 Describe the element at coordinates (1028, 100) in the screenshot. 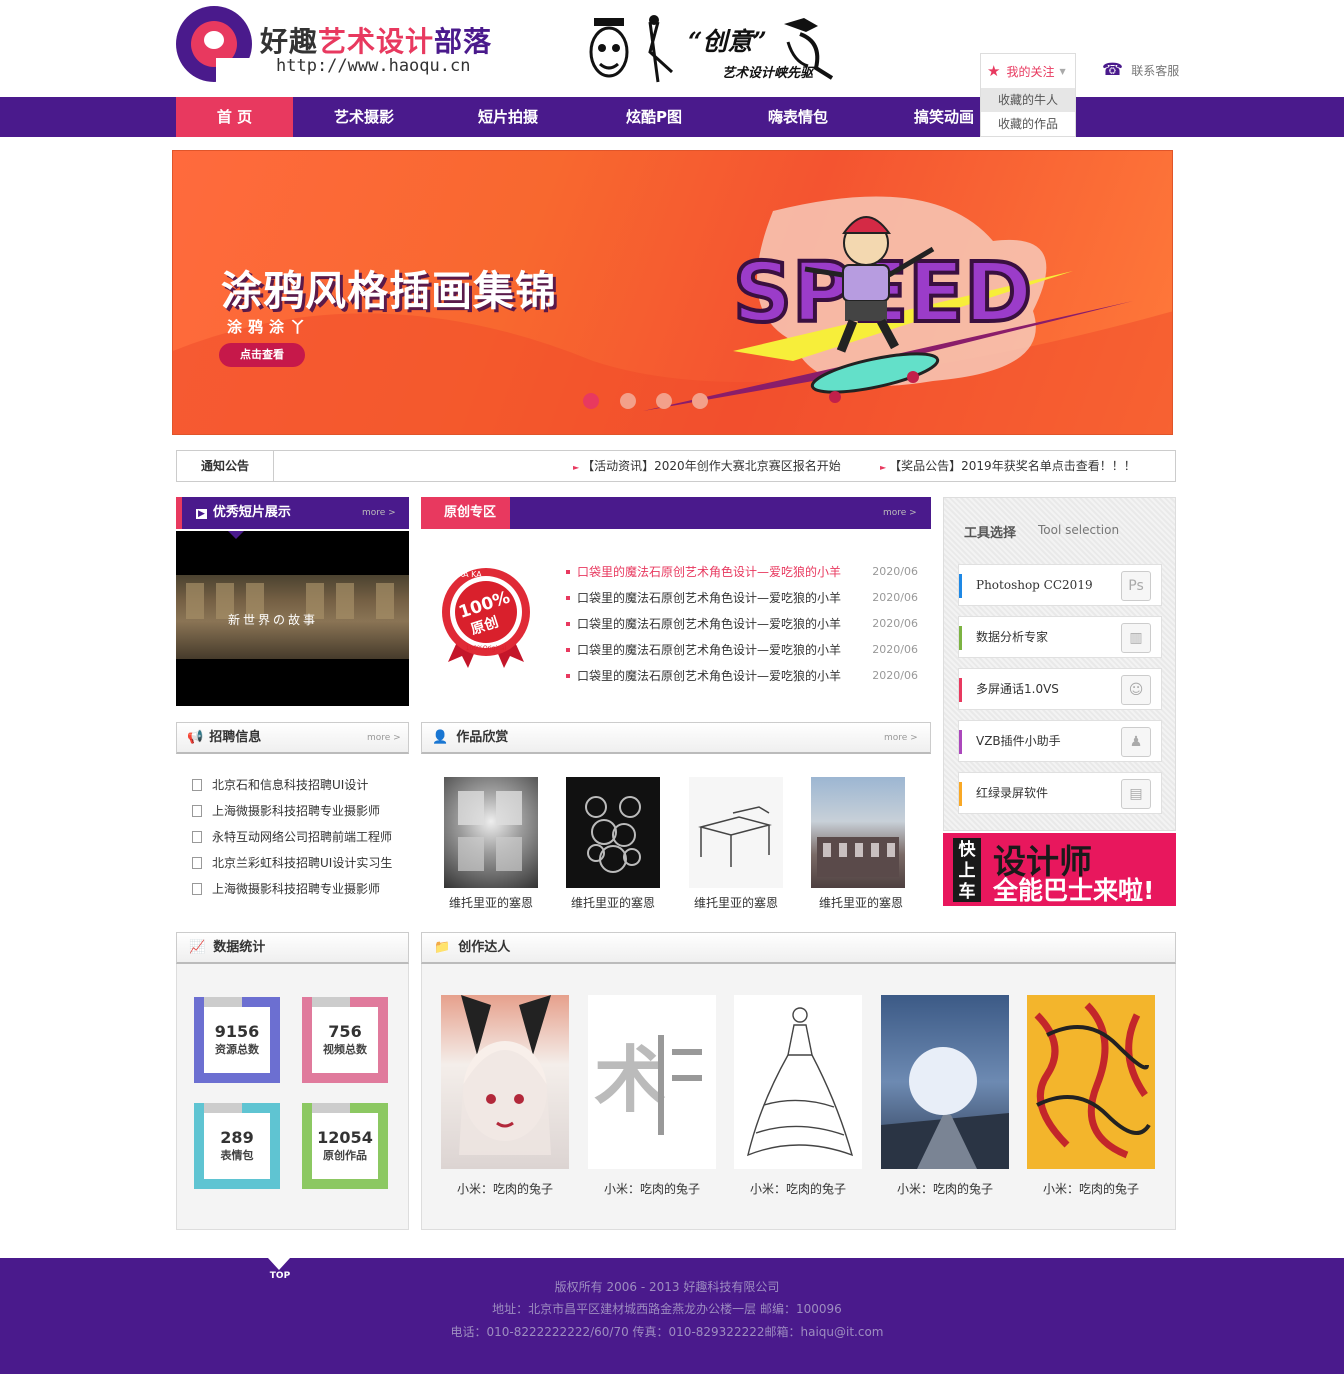

I see `follow-item-people: 收藏的牛人` at that location.